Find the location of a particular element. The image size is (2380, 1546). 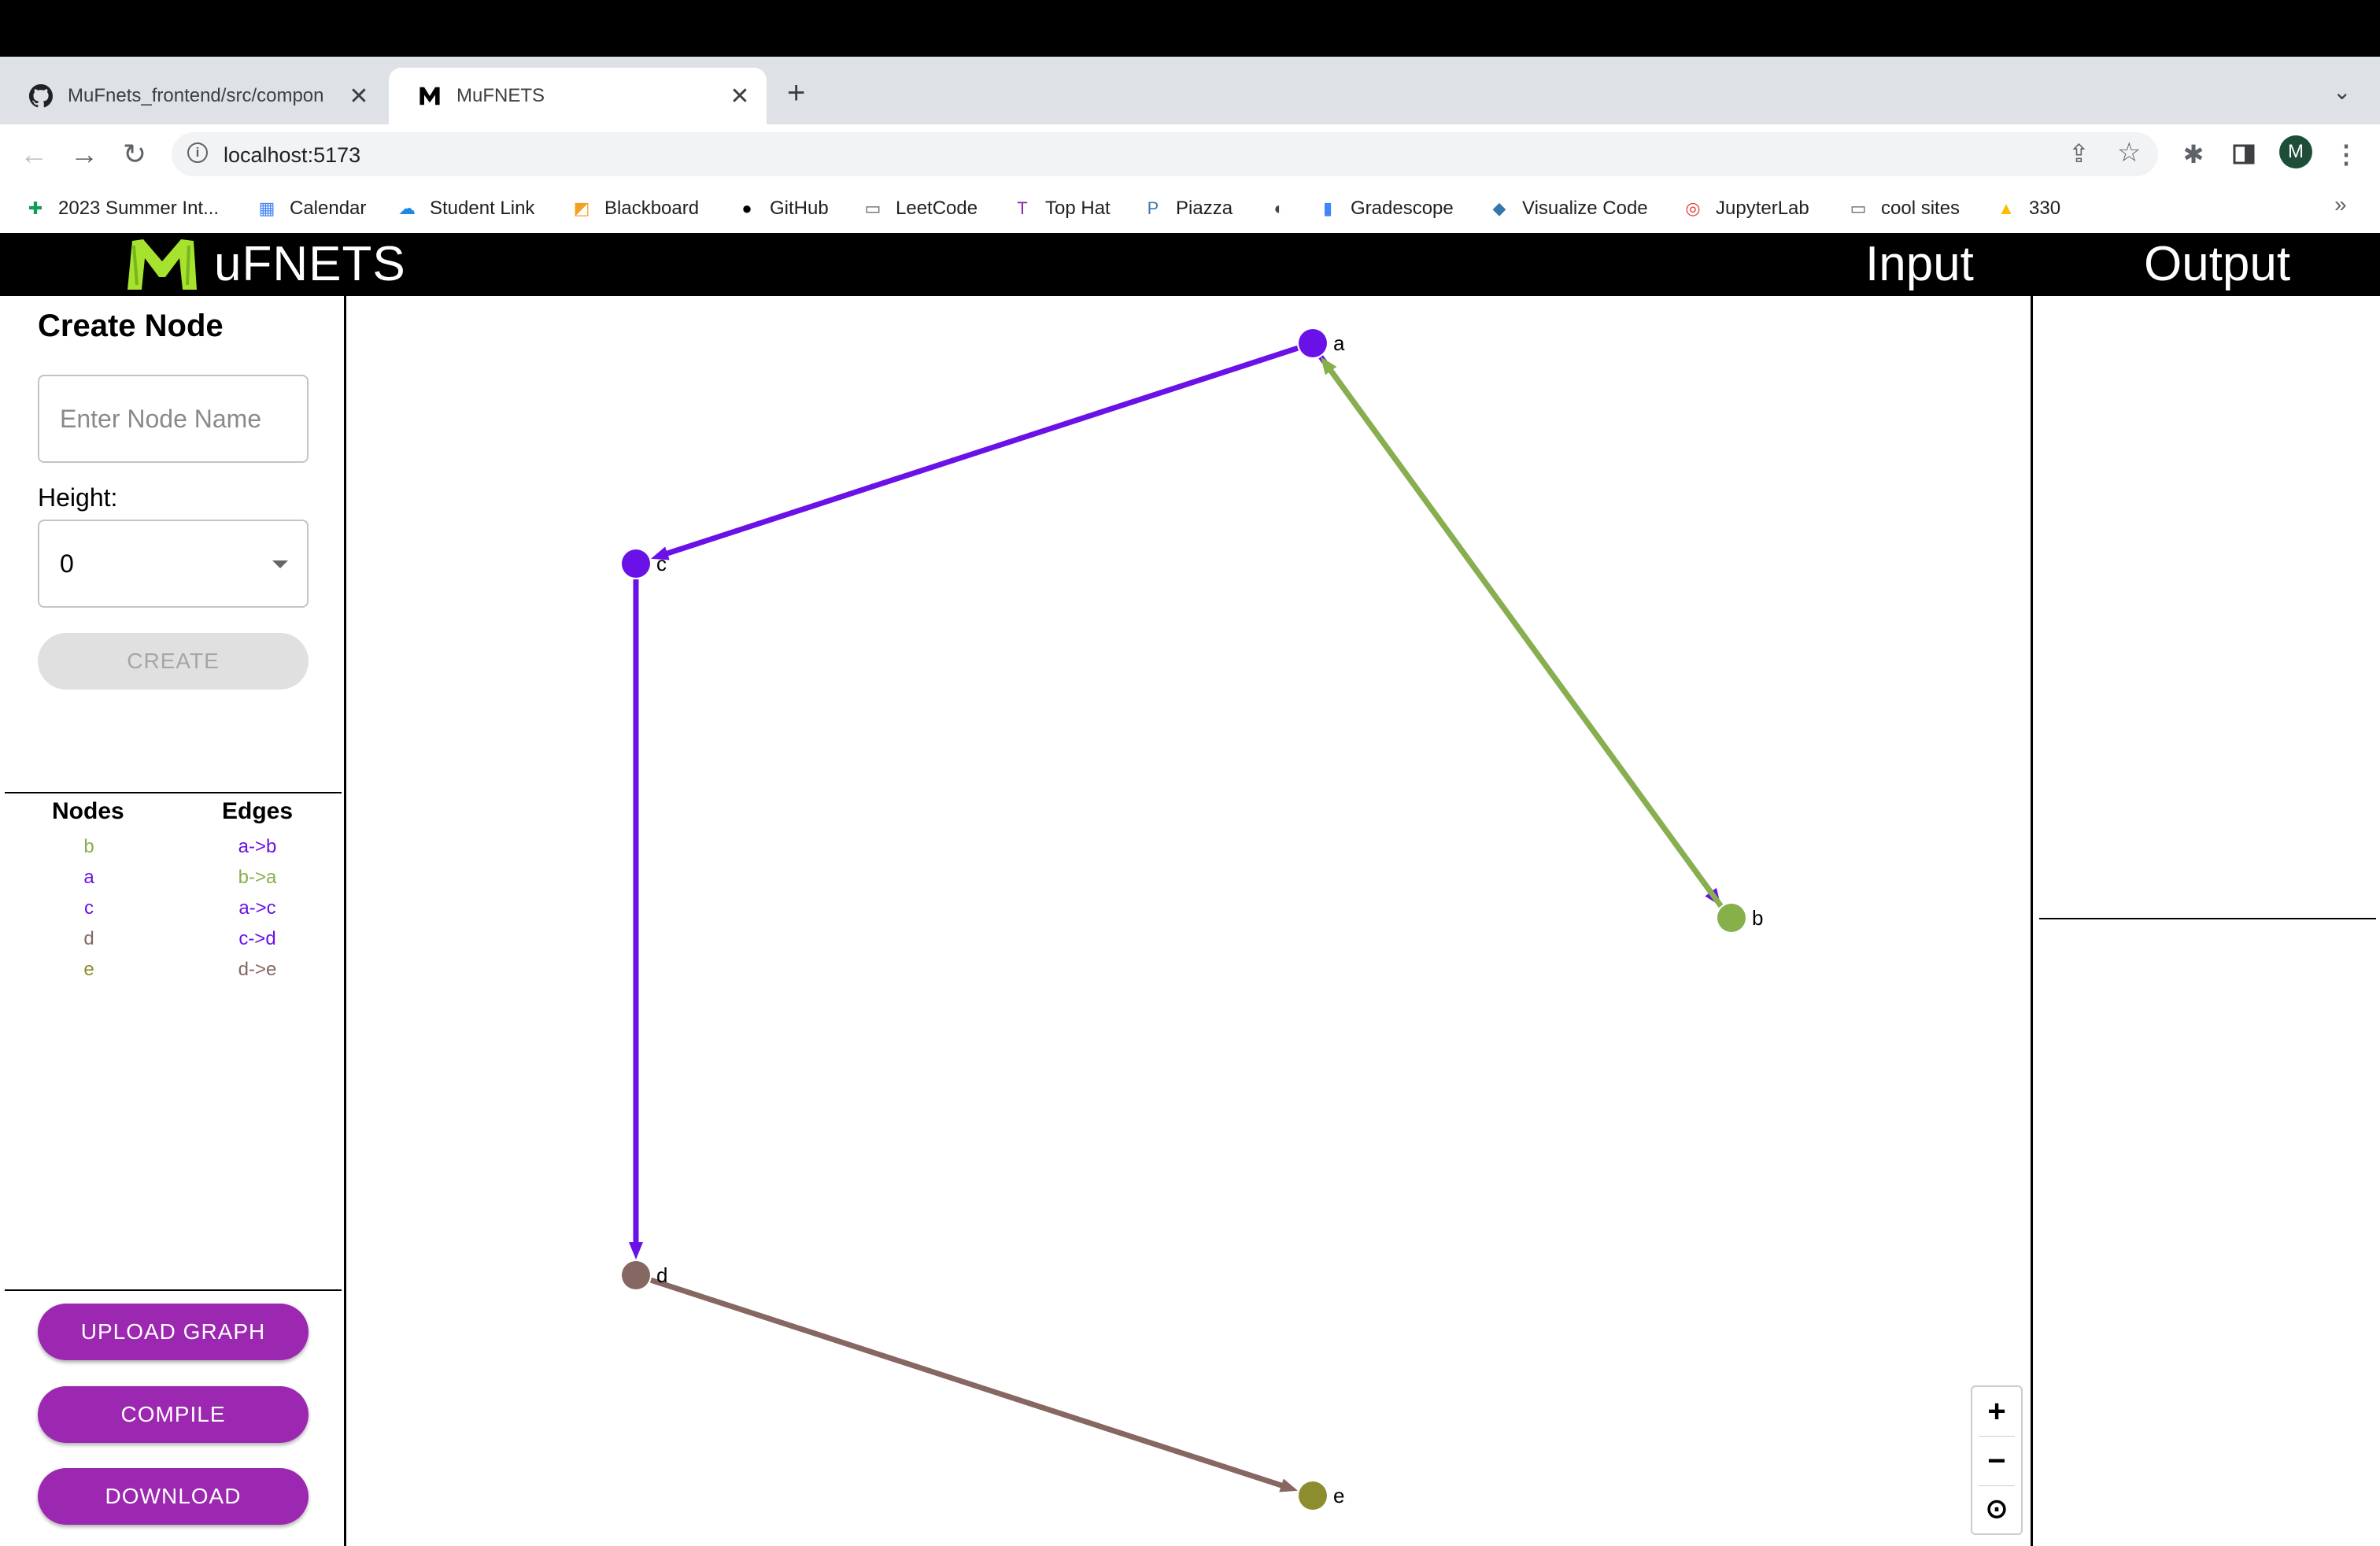

edge-list-item: b->a is located at coordinates (257, 877).